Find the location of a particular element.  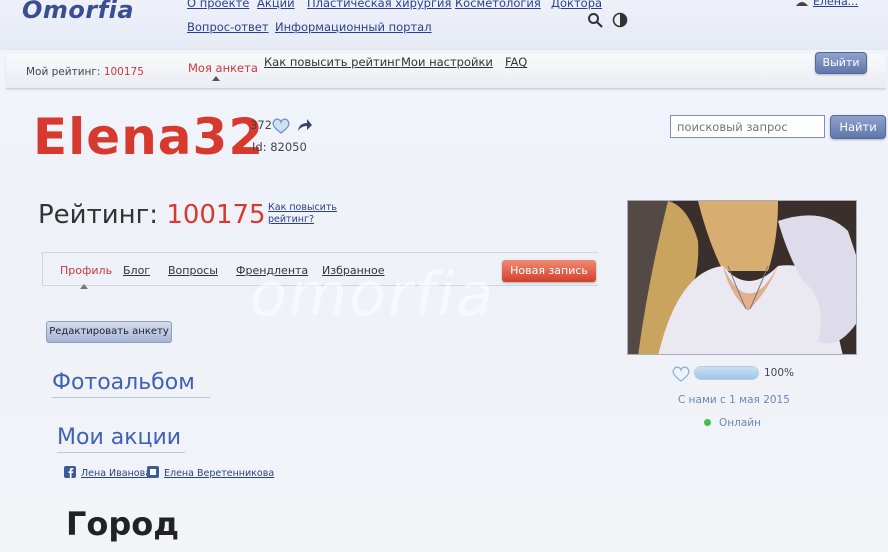

profile-completion-percent: 100% is located at coordinates (779, 373).